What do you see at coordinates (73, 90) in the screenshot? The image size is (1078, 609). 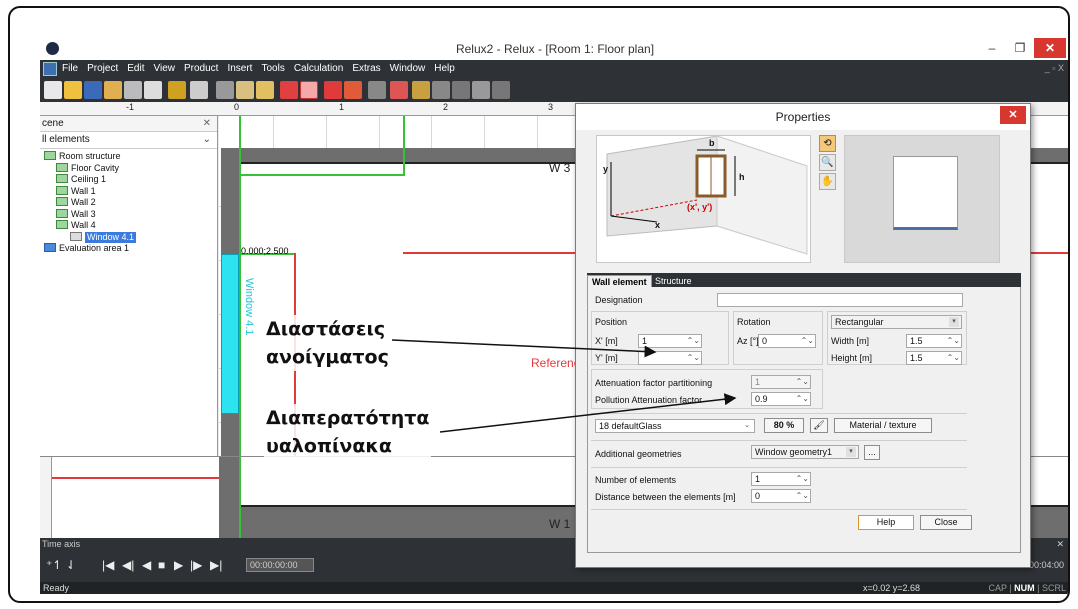 I see `open-icon` at bounding box center [73, 90].